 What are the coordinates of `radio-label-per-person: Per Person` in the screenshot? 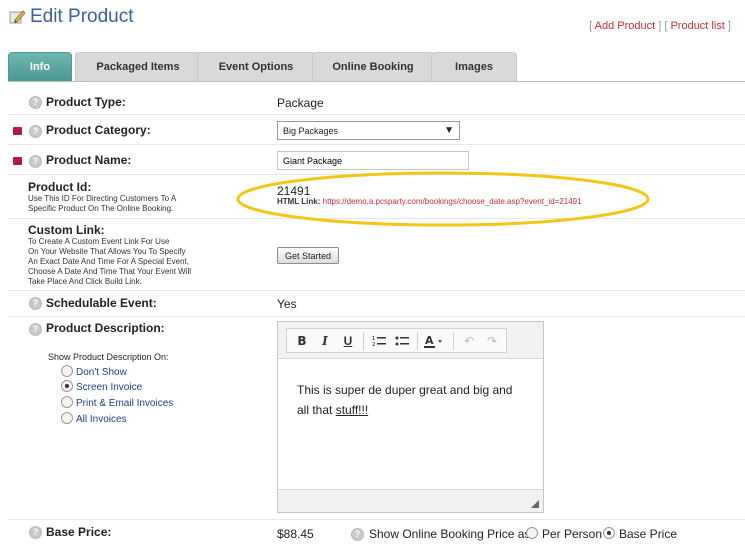 It's located at (572, 534).